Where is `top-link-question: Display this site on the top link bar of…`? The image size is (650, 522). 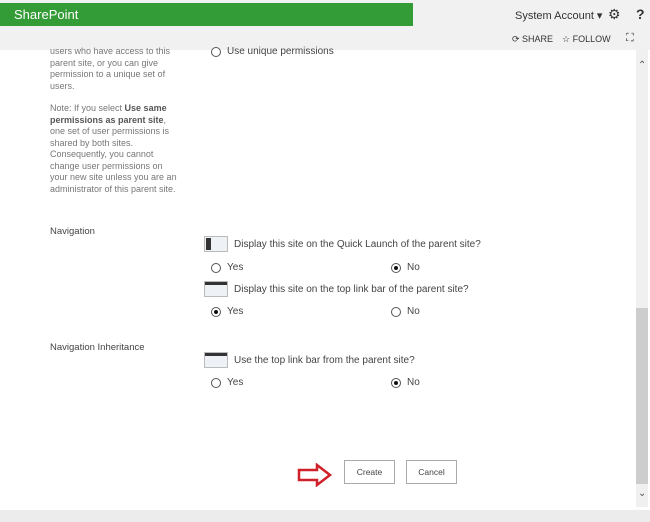 top-link-question: Display this site on the top link bar of… is located at coordinates (336, 289).